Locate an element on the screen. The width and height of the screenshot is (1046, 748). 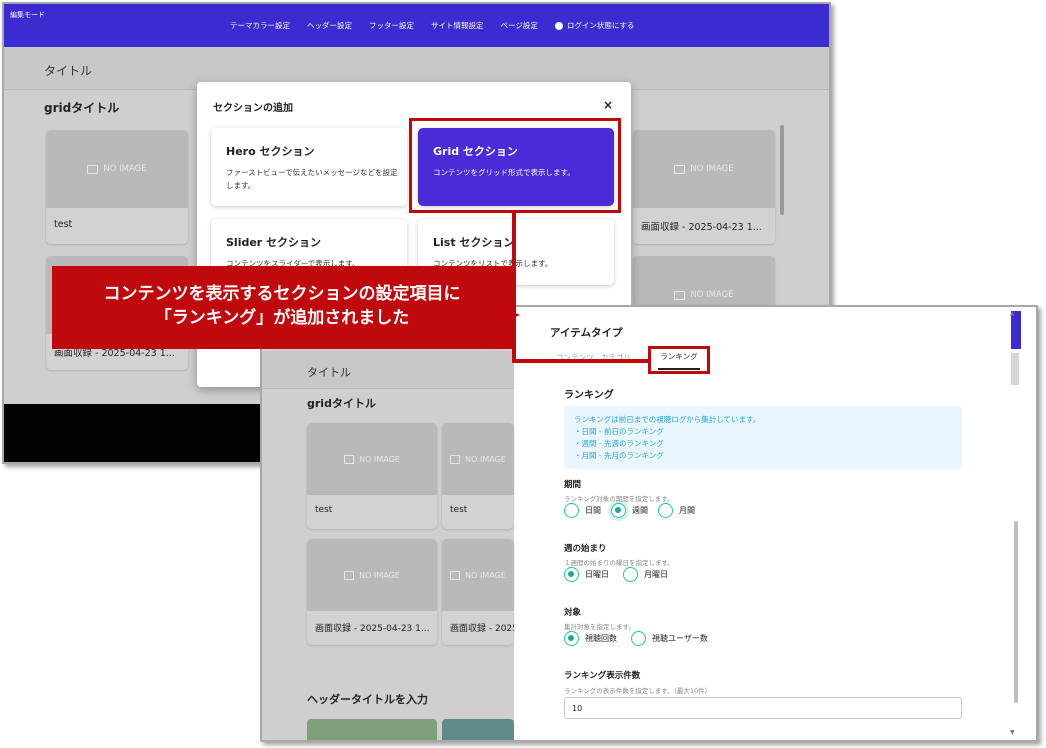
mode-label: 編集モード is located at coordinates (27, 15).